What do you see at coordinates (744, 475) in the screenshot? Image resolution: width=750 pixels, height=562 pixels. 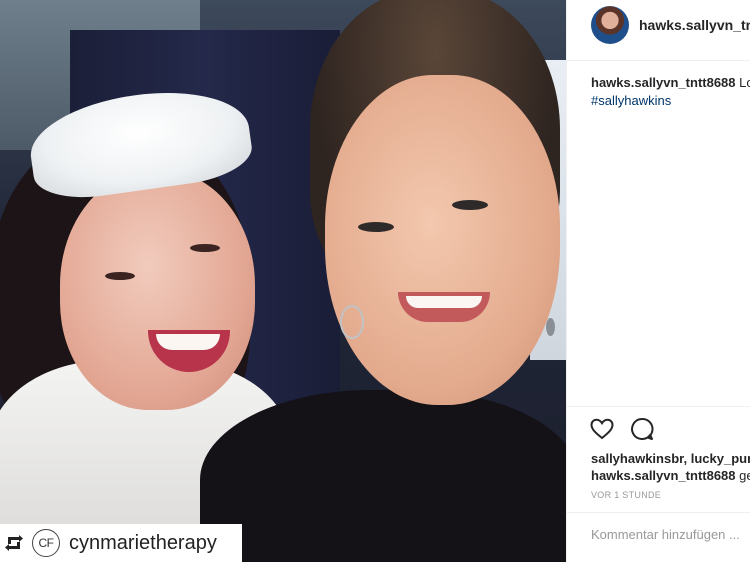 I see `likes-suffix: ge` at bounding box center [744, 475].